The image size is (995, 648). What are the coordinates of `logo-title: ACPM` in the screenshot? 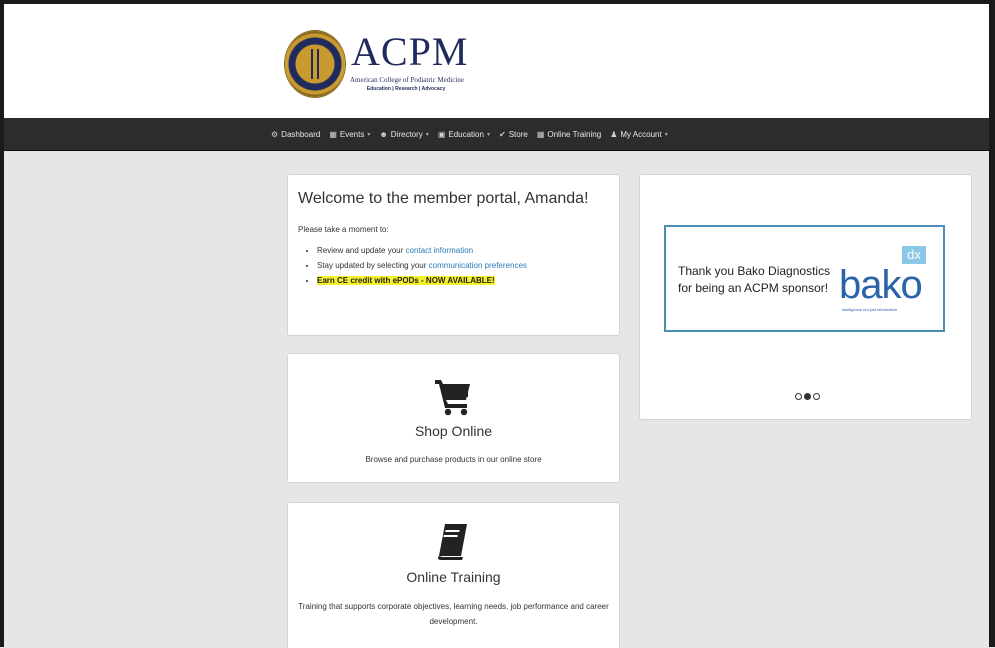 It's located at (409, 52).